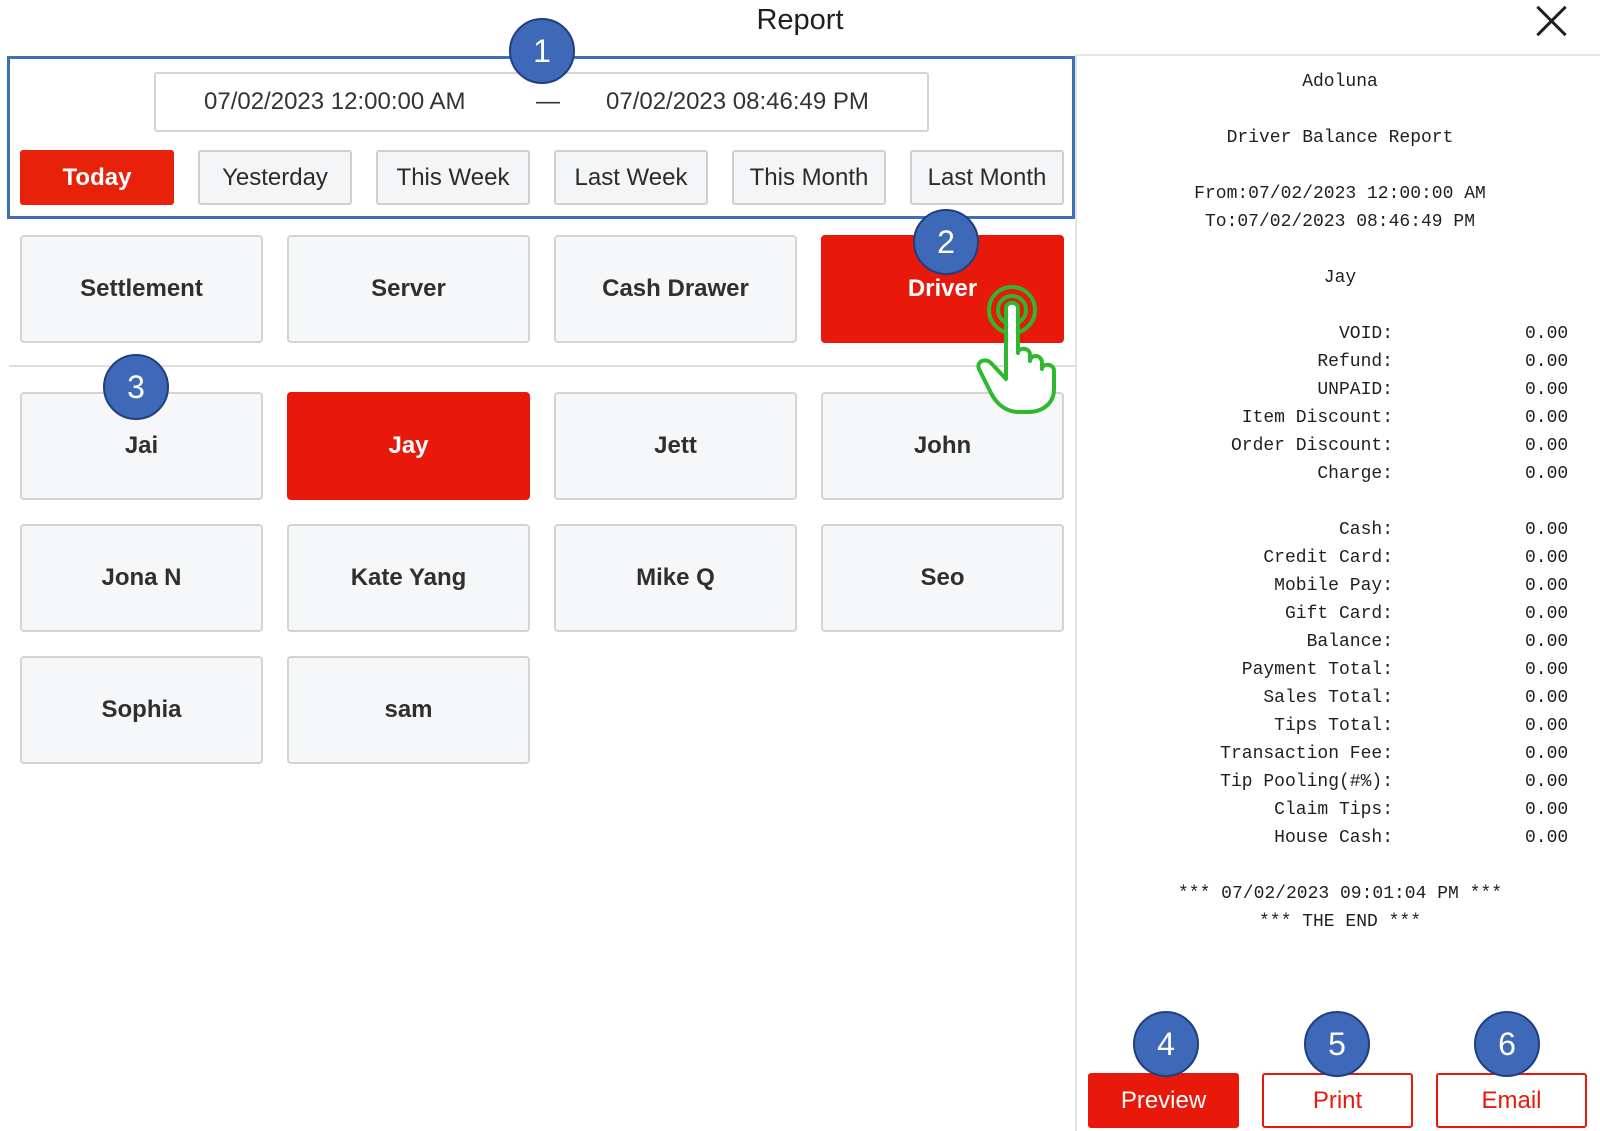  Describe the element at coordinates (1337, 1044) in the screenshot. I see `annotation-badge: 5` at that location.